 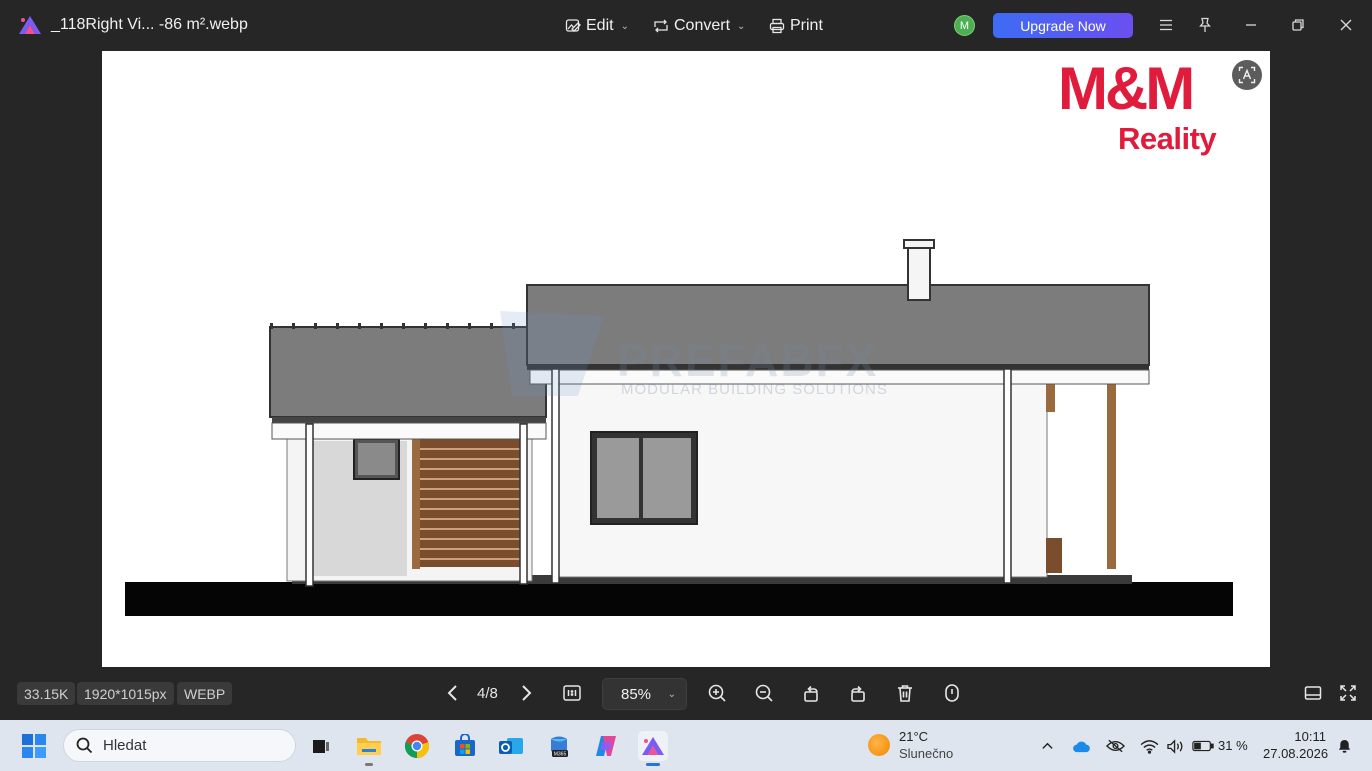 I want to click on tray-overflow-chevron-icon, so click(x=1047, y=746).